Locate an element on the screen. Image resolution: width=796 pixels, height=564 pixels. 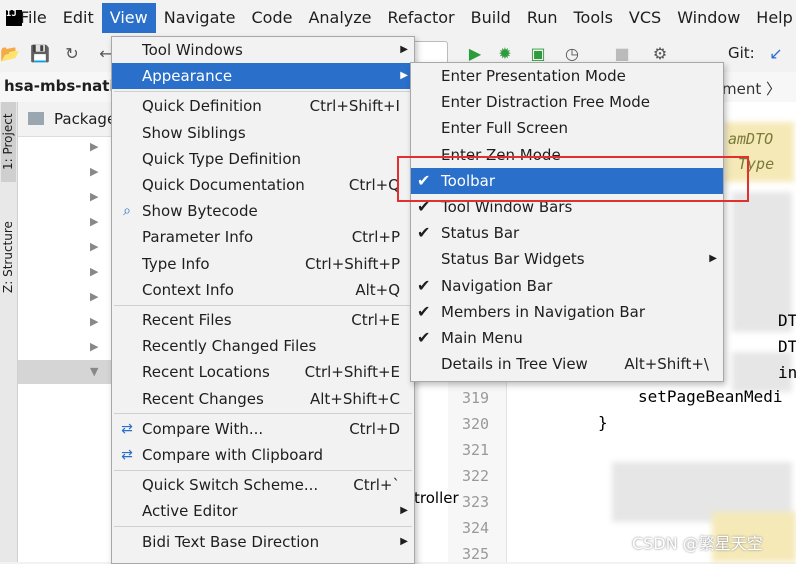
view-menu-item-compare-with-clipboard: ⇄ Compare with Clipboard is located at coordinates (263, 455).